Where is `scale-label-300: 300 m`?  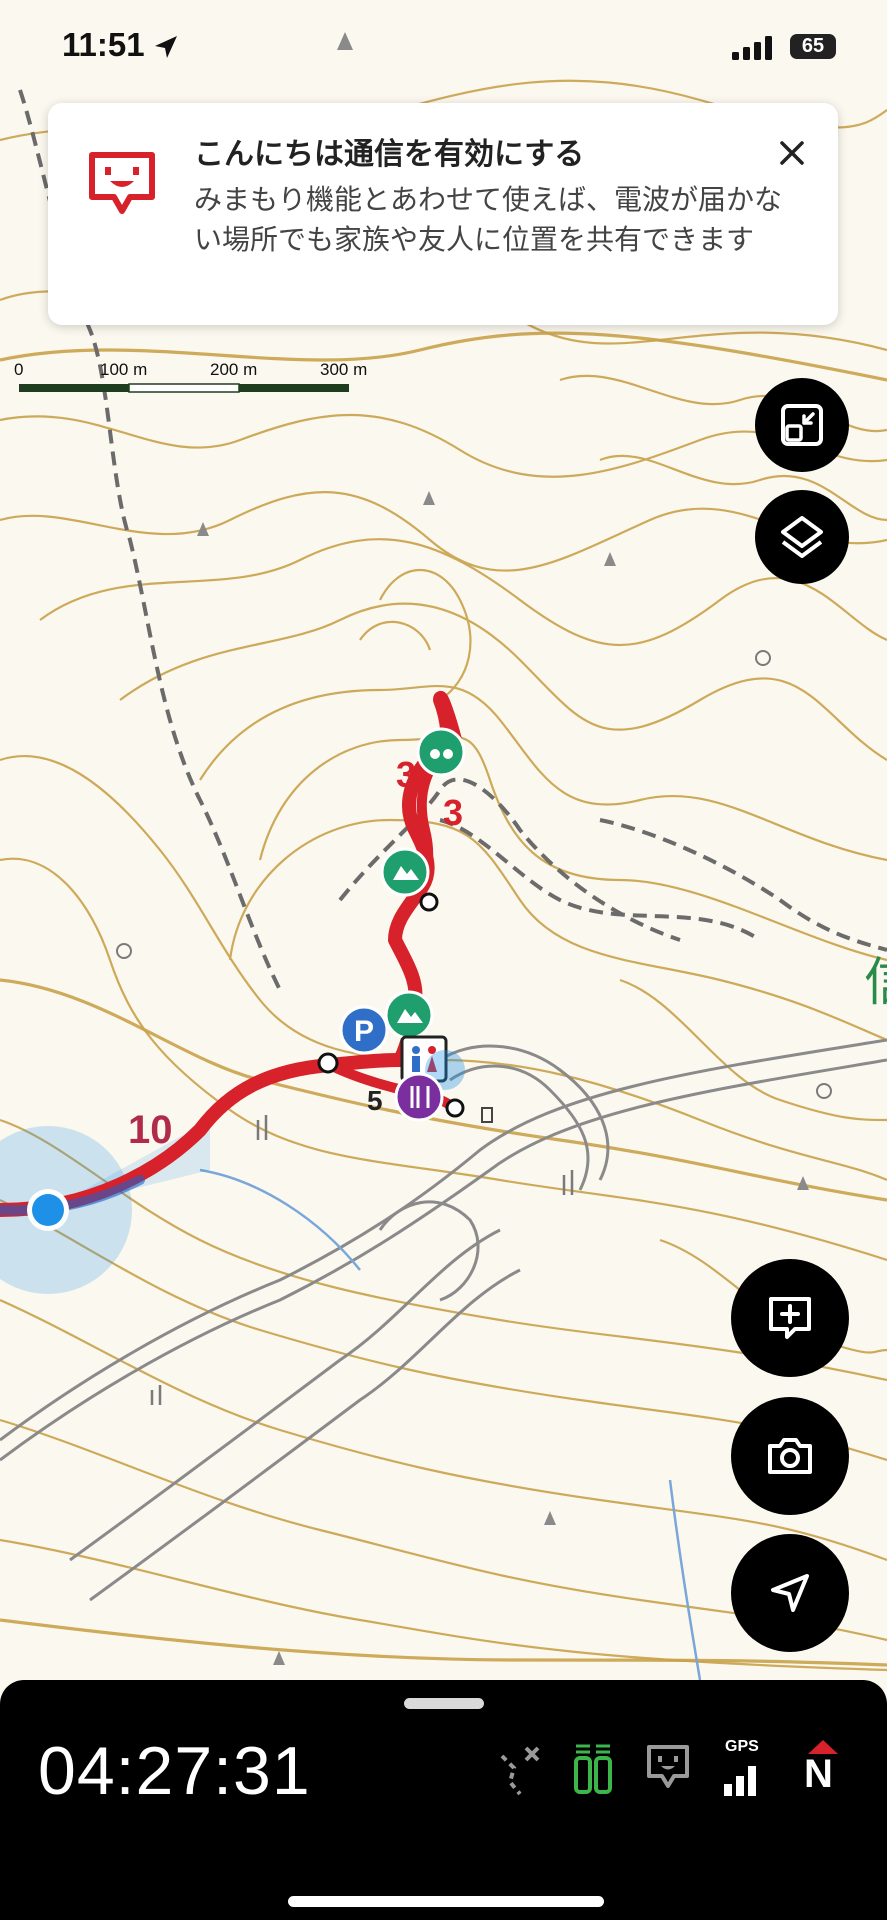 scale-label-300: 300 m is located at coordinates (344, 369).